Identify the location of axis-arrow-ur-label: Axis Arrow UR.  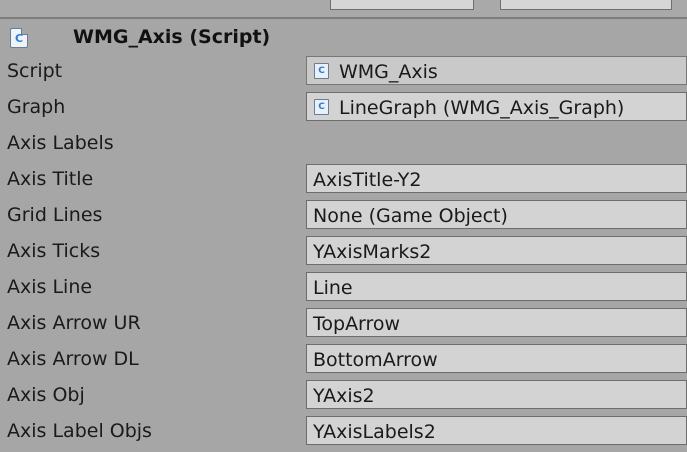
(74, 323).